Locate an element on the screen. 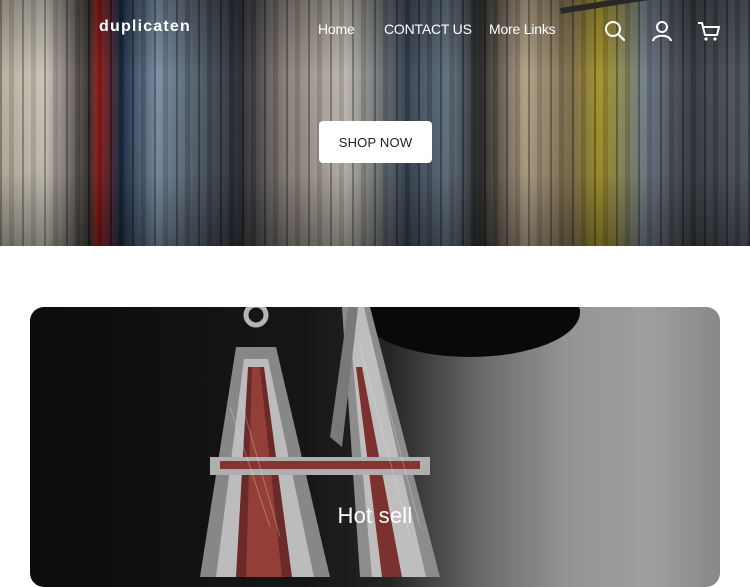  shop-now-button: SHOP NOW is located at coordinates (375, 142).